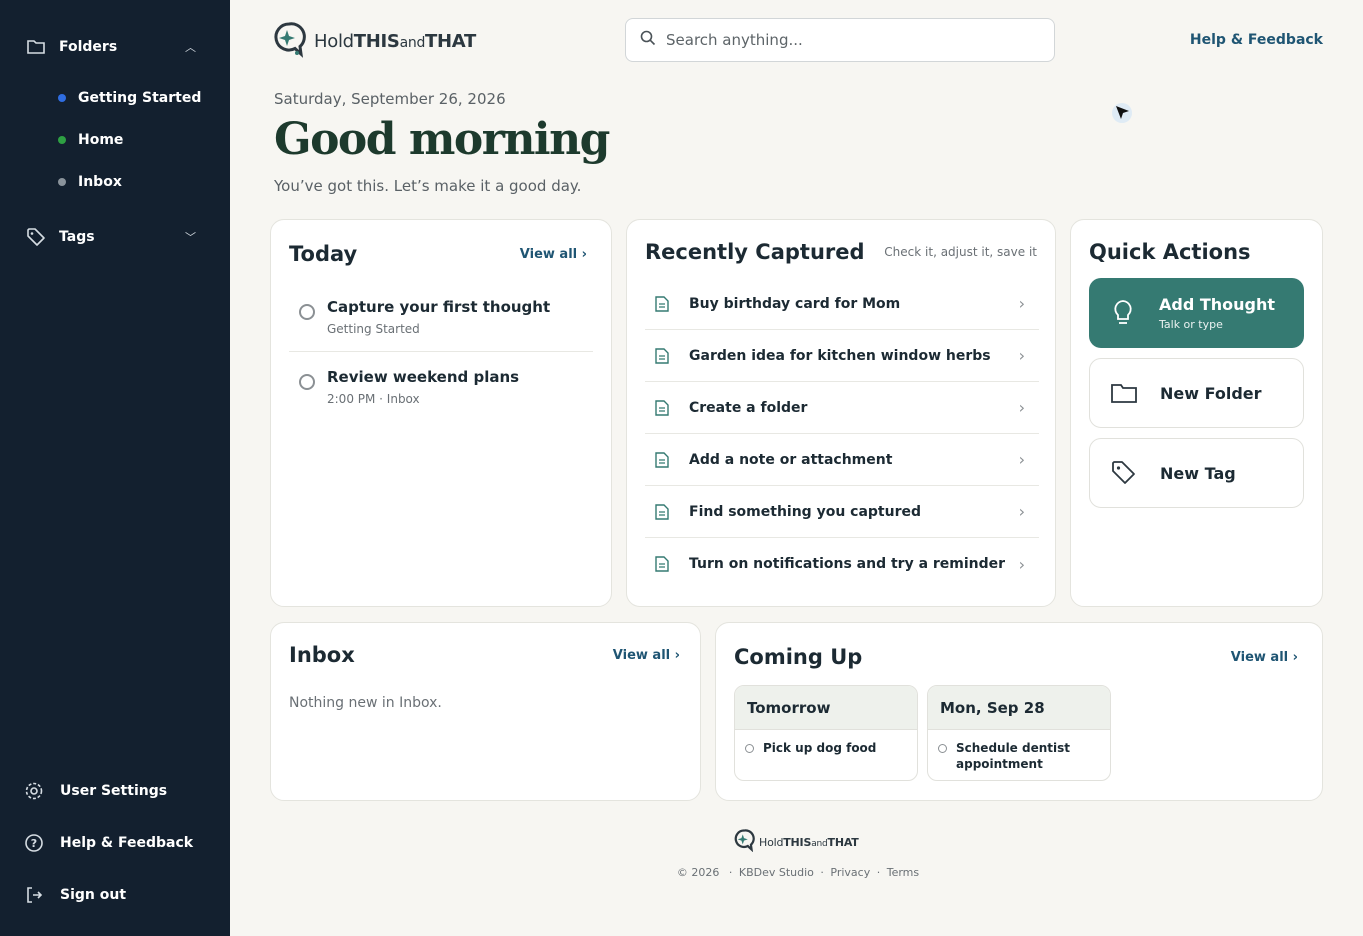  I want to click on mouse-cursor-icon, so click(1123, 116).